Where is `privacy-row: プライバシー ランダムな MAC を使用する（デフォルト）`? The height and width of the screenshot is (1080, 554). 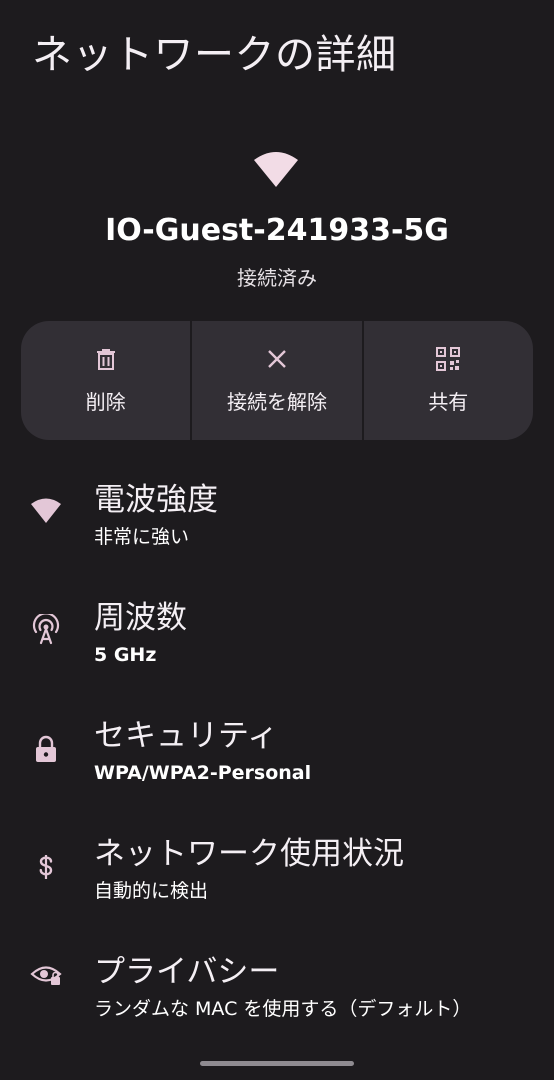 privacy-row: プライバシー ランダムな MAC を使用する（デフォルト） is located at coordinates (277, 999).